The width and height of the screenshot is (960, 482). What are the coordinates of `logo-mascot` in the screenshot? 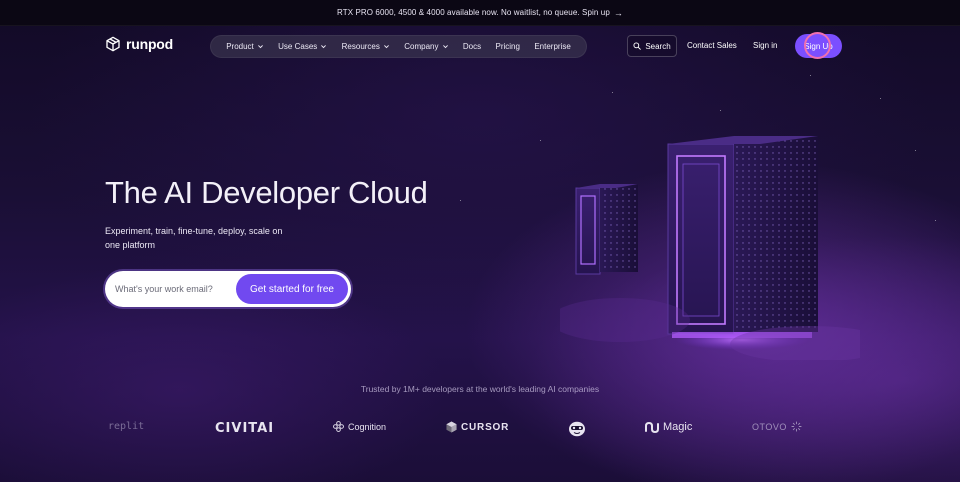 It's located at (577, 429).